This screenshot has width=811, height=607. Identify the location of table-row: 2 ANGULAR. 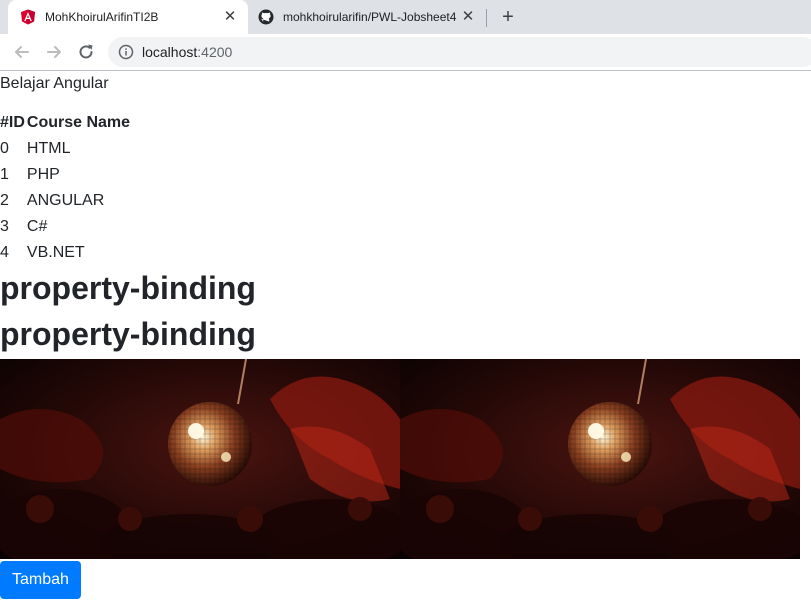
(66, 201).